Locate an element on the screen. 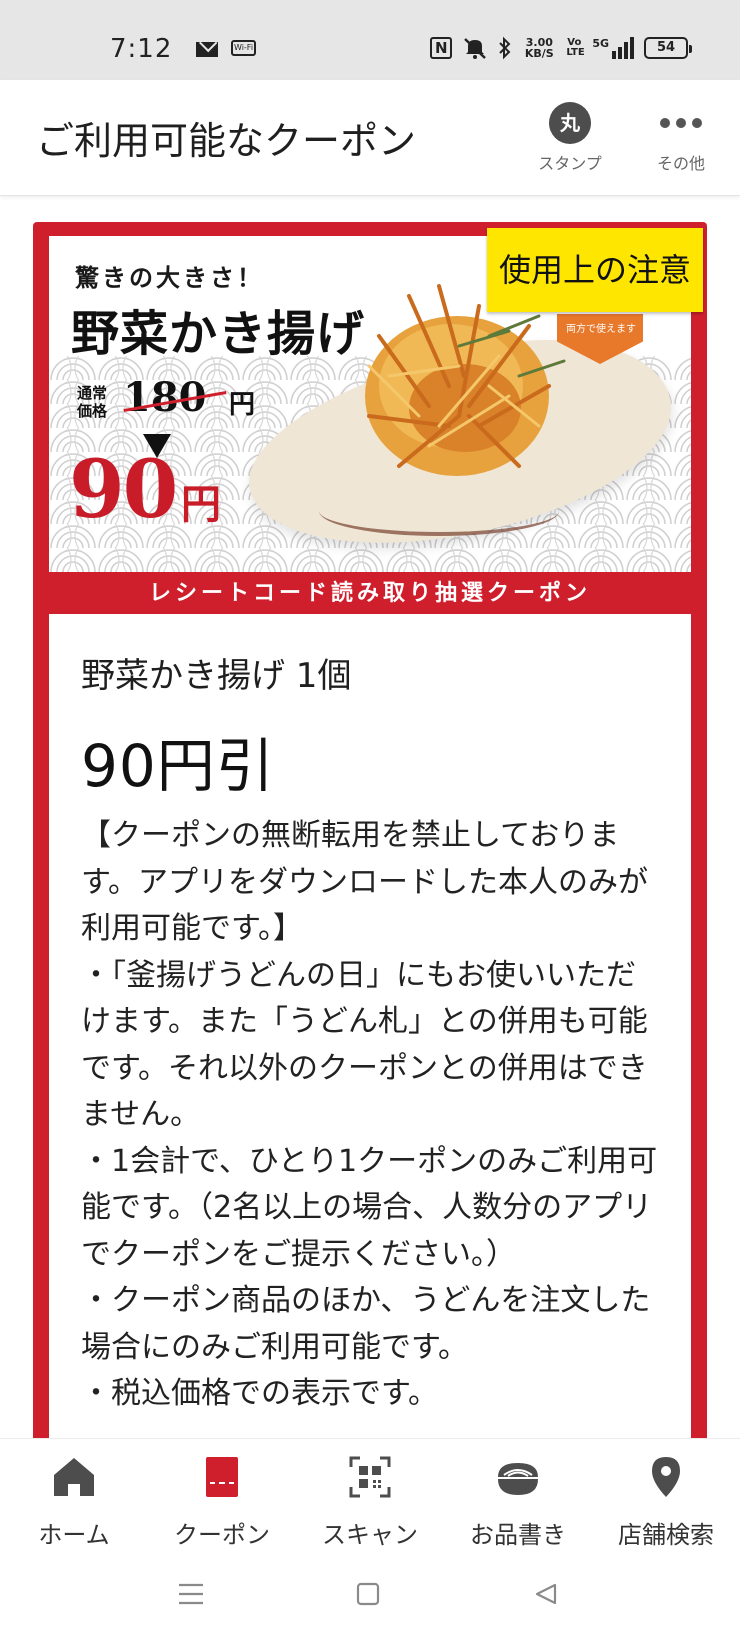 The image size is (740, 1644). stamp-button: 丸 スタンプ is located at coordinates (570, 138).